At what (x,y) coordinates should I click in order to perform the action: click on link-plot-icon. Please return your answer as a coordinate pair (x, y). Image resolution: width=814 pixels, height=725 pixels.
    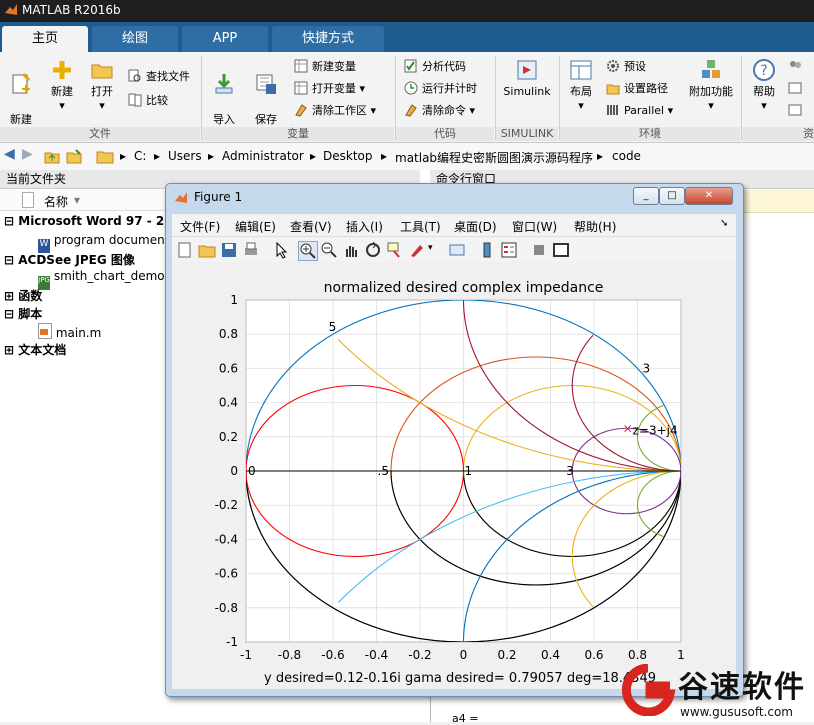
    Looking at the image, I should click on (457, 250).